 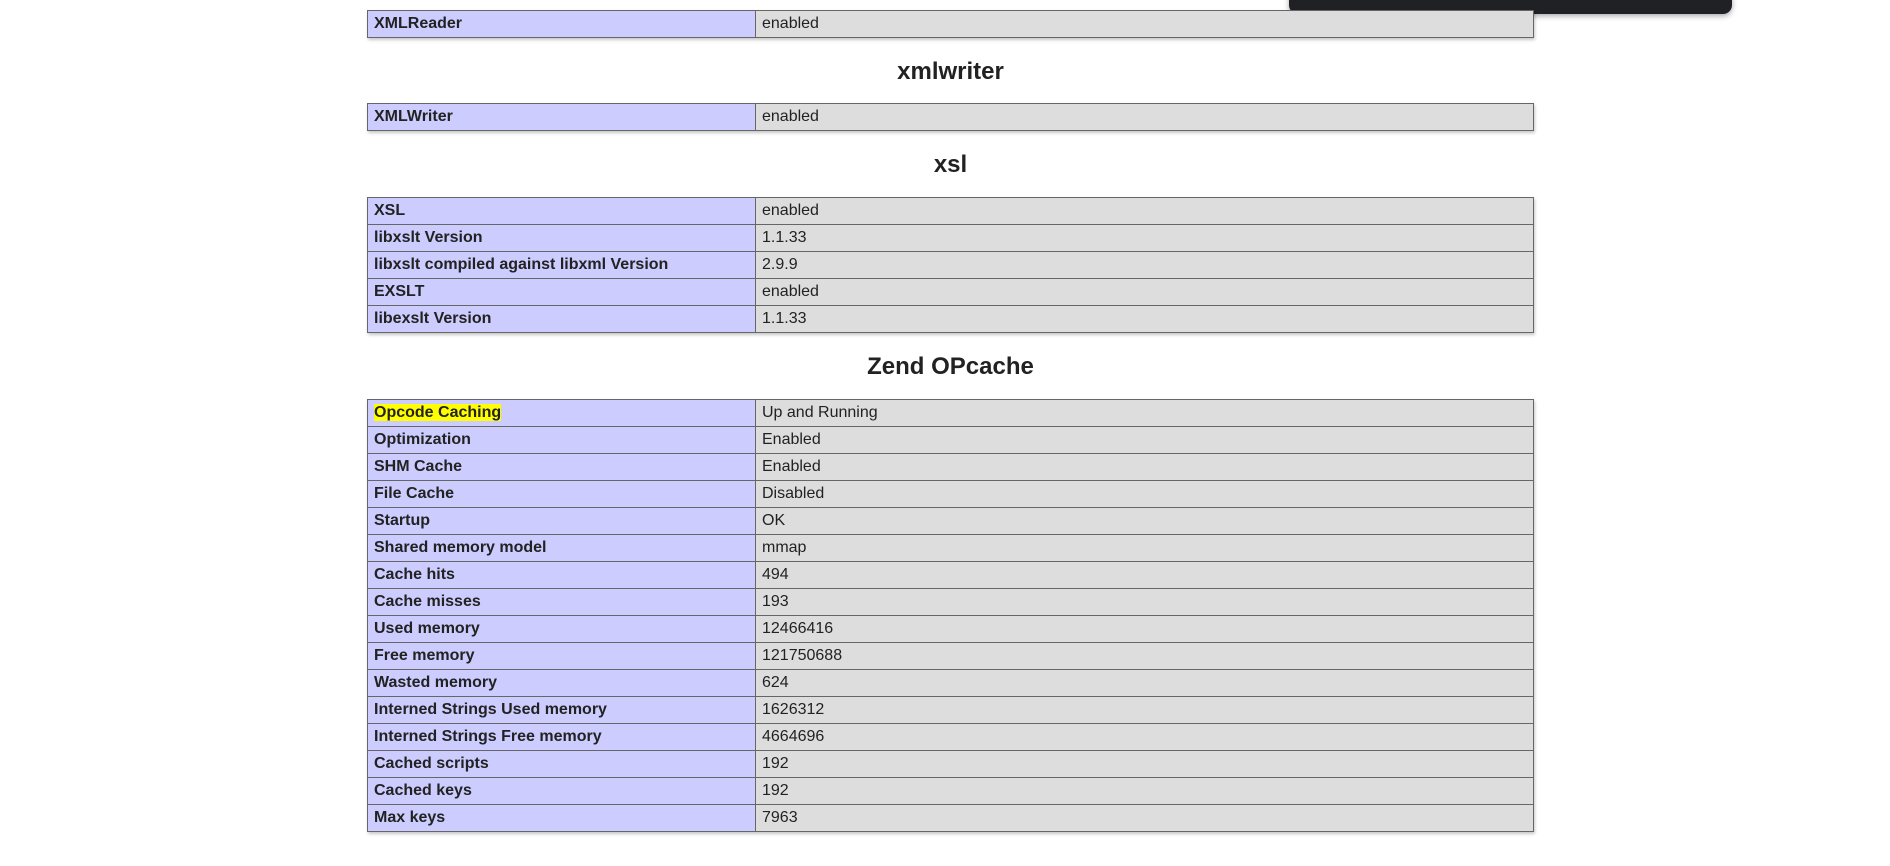 What do you see at coordinates (561, 818) in the screenshot?
I see `row-key: Max keys` at bounding box center [561, 818].